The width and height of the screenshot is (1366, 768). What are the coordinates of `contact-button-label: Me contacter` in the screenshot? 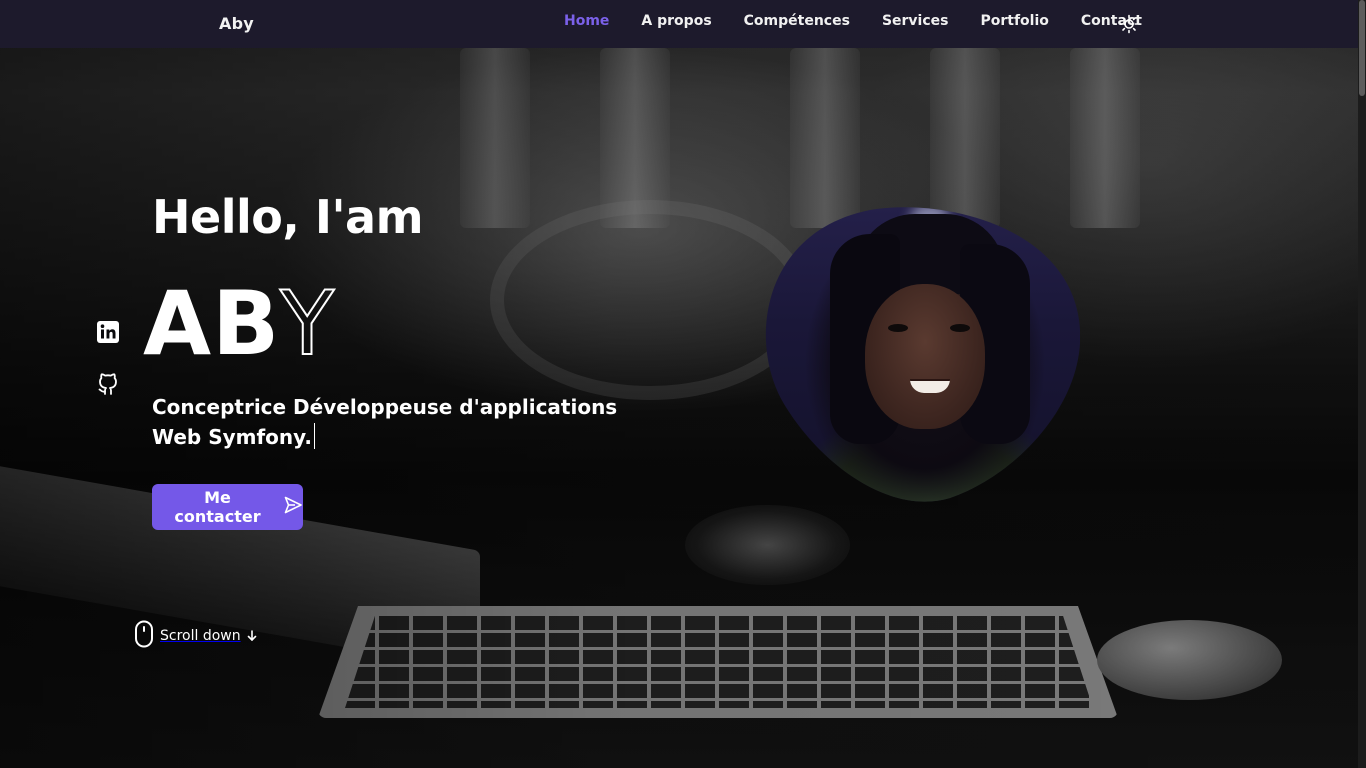 It's located at (217, 507).